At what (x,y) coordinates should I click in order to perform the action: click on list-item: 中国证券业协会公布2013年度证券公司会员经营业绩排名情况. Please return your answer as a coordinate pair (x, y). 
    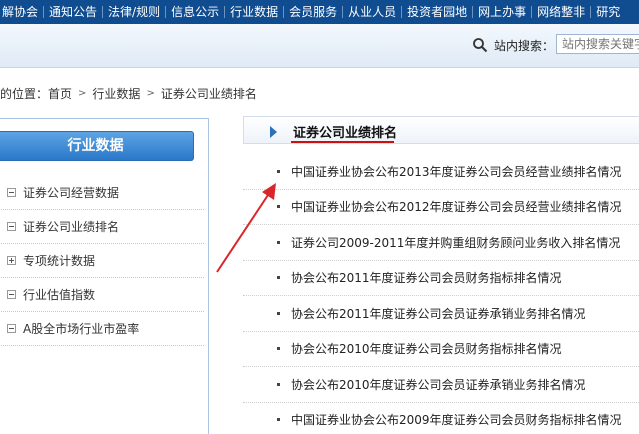
    Looking at the image, I should click on (441, 172).